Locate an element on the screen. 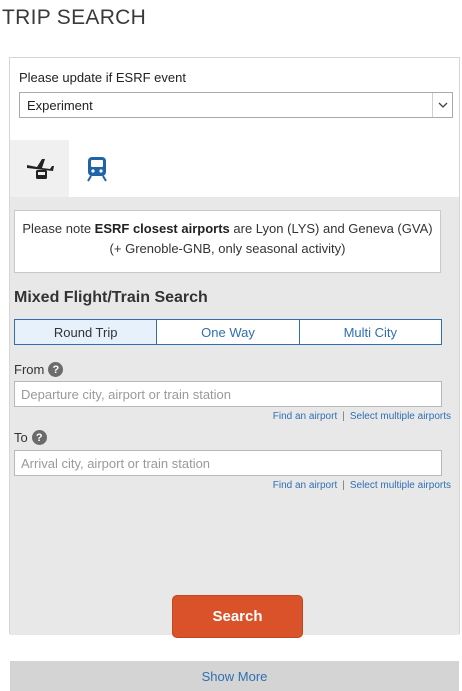  trip-type-one-way: One Way is located at coordinates (227, 332).